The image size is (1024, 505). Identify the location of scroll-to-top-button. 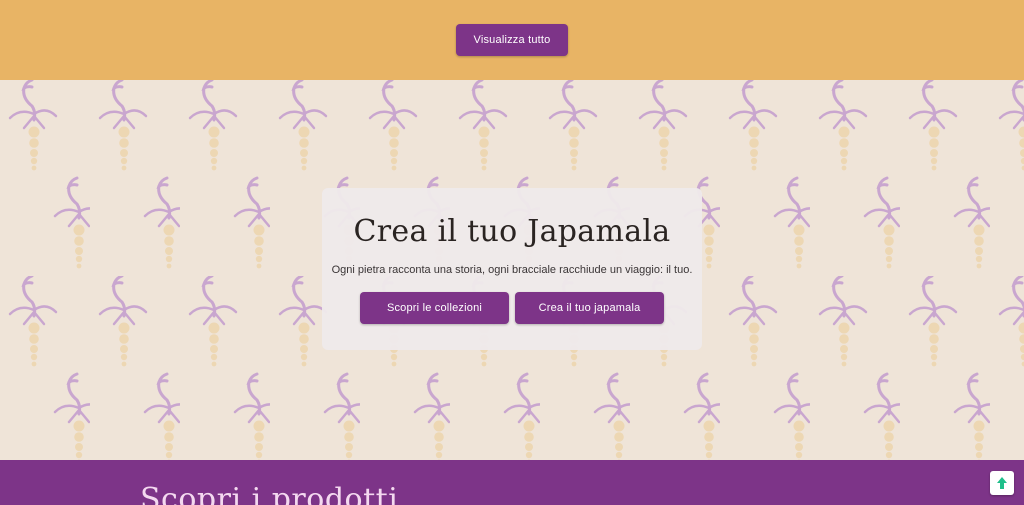
(1002, 483).